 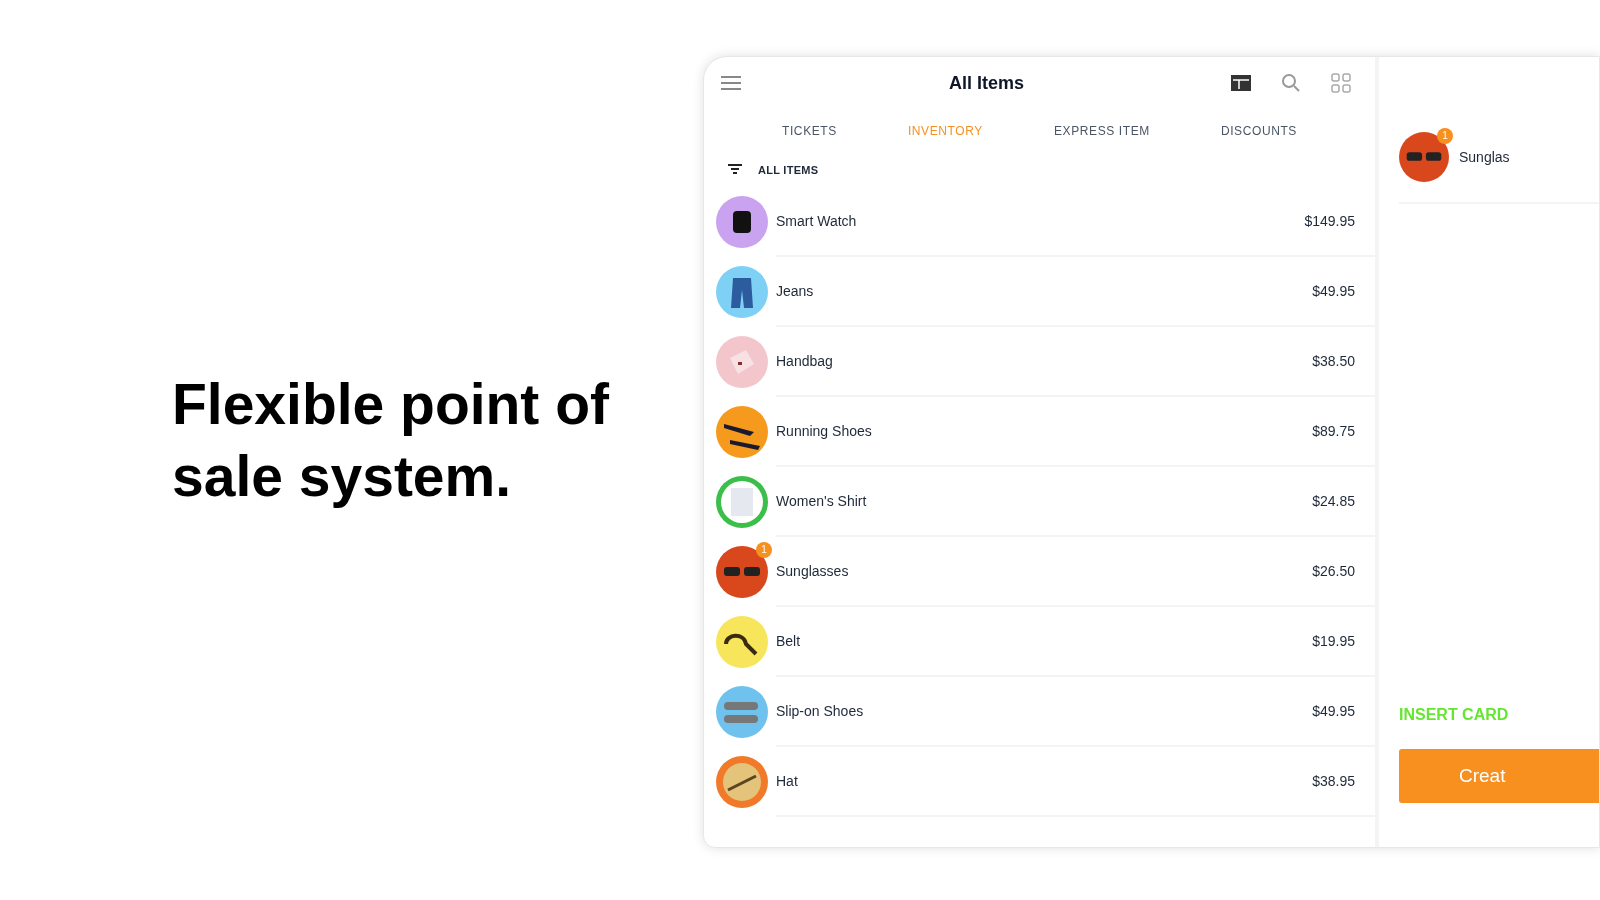 What do you see at coordinates (391, 440) in the screenshot?
I see `headline: Flexible point of sale system.` at bounding box center [391, 440].